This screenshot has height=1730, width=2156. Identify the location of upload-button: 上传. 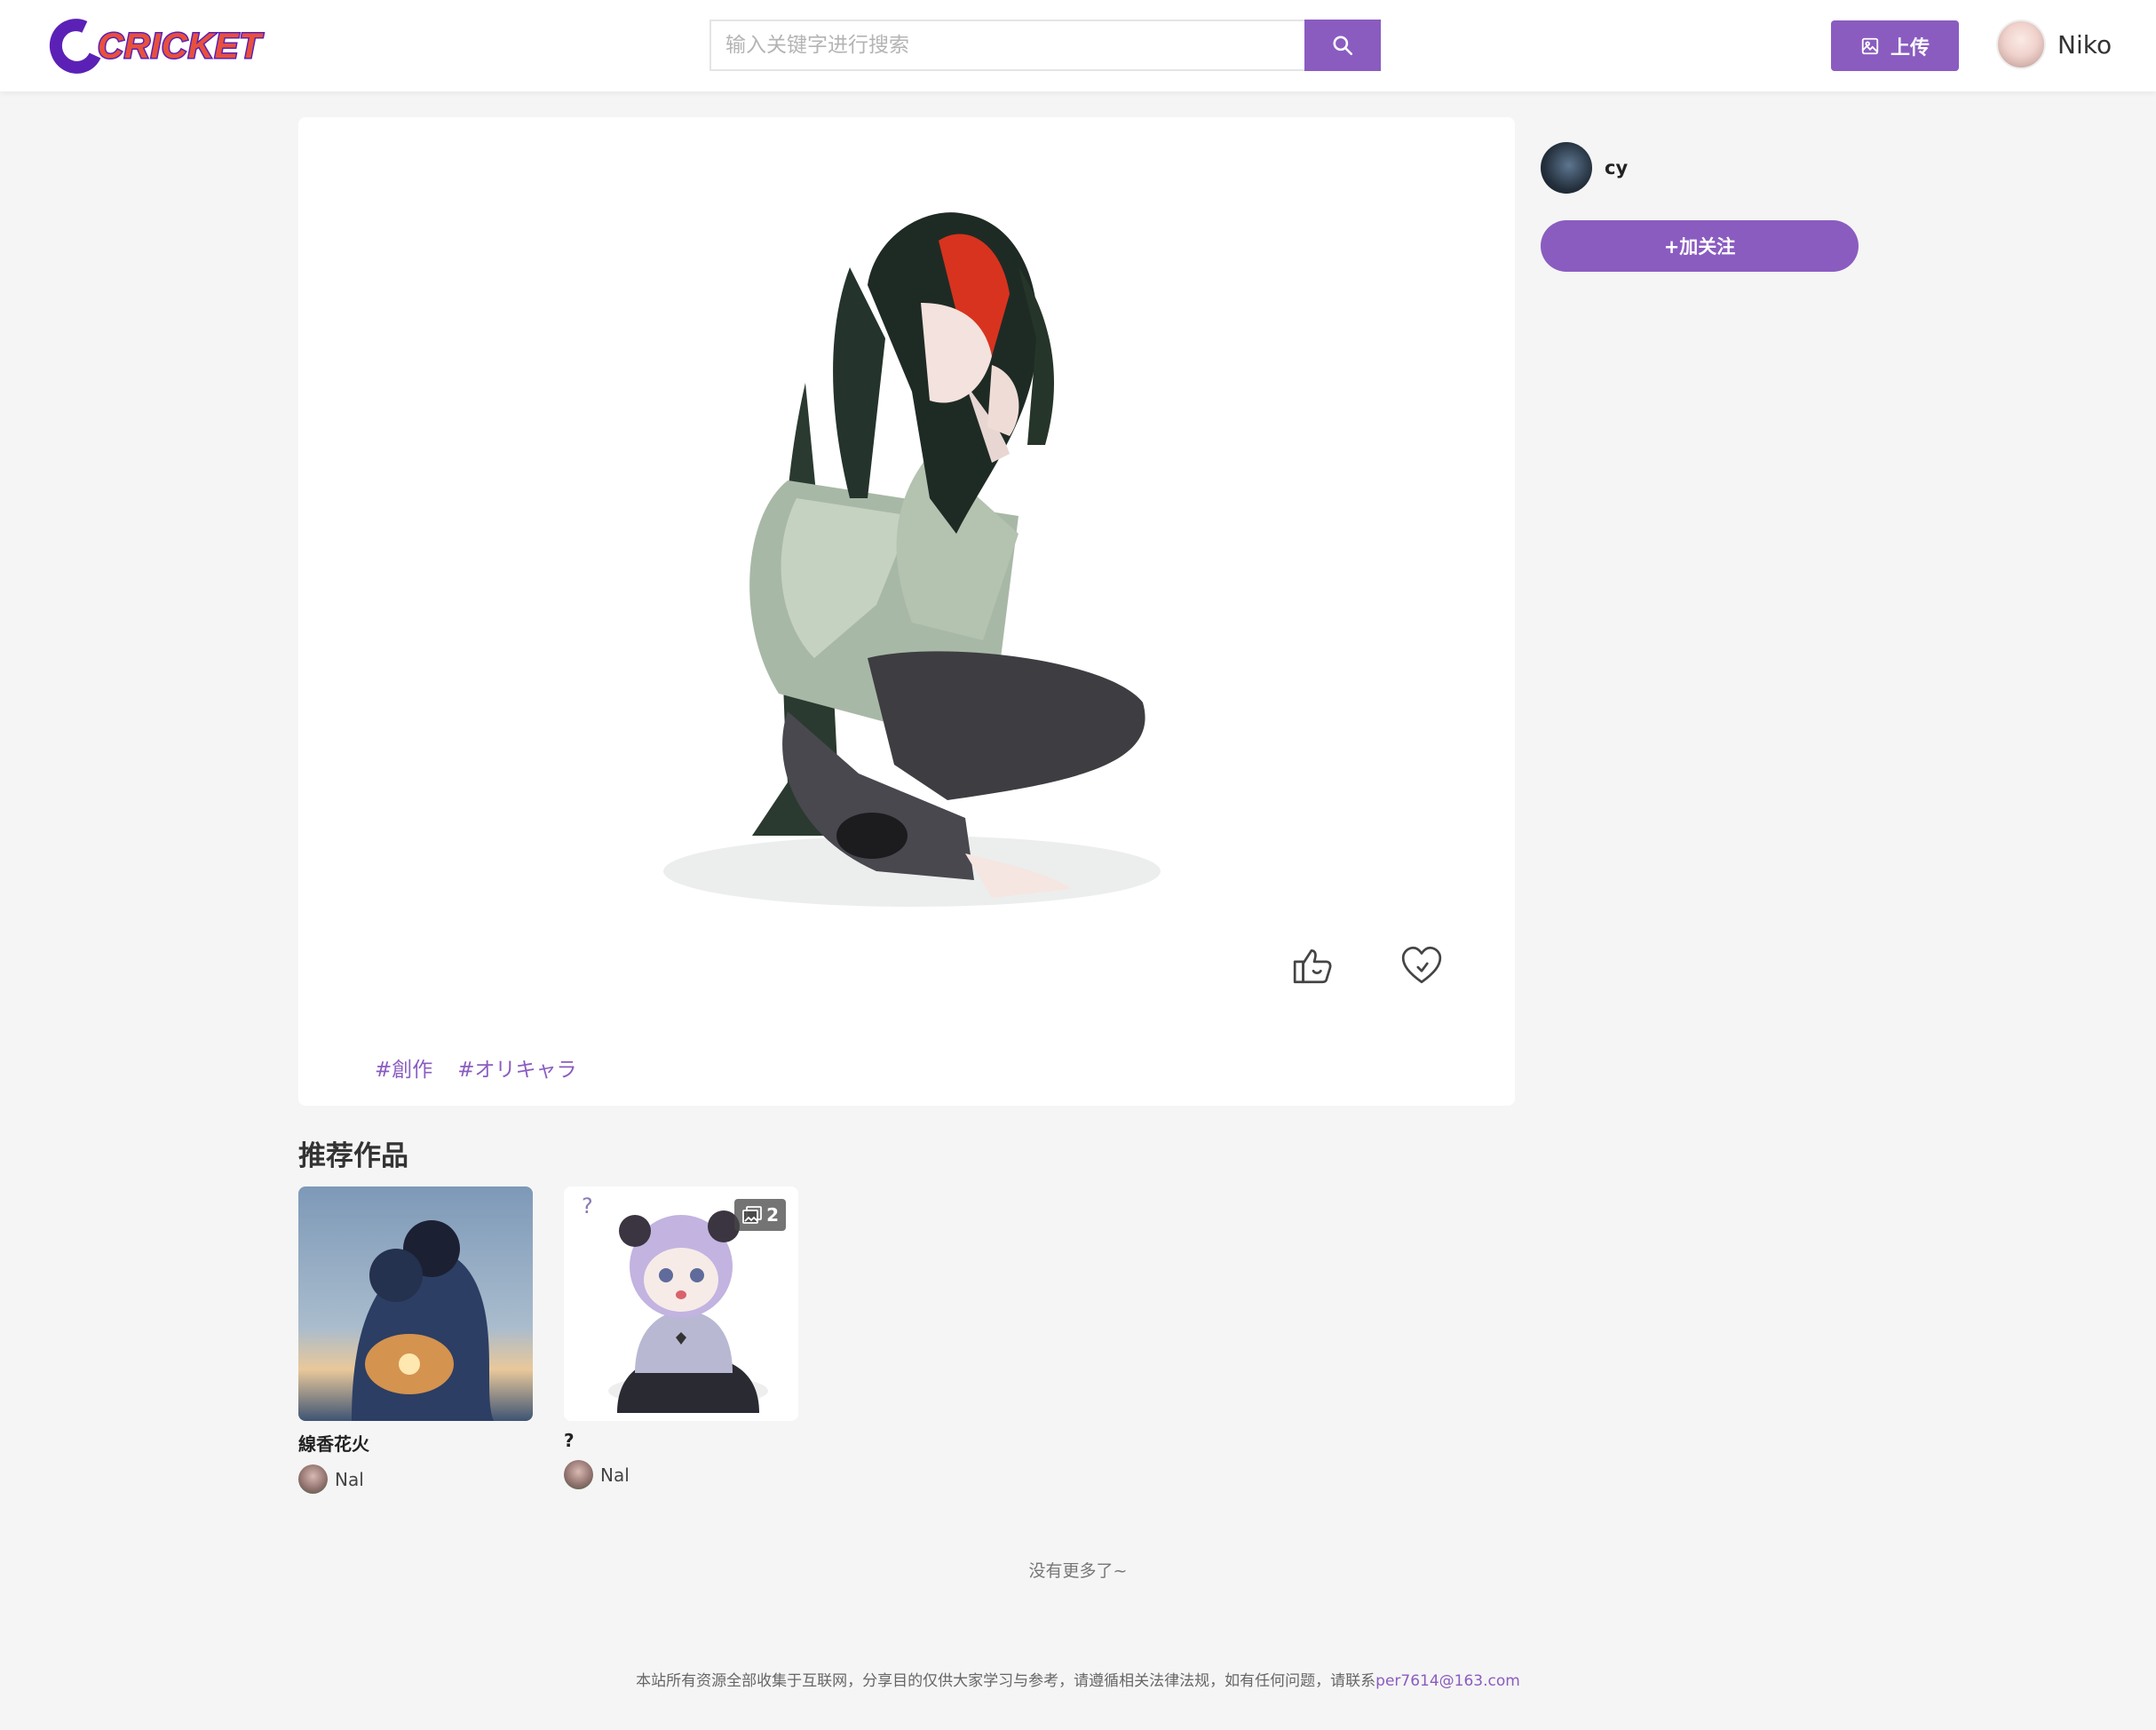
(1895, 45).